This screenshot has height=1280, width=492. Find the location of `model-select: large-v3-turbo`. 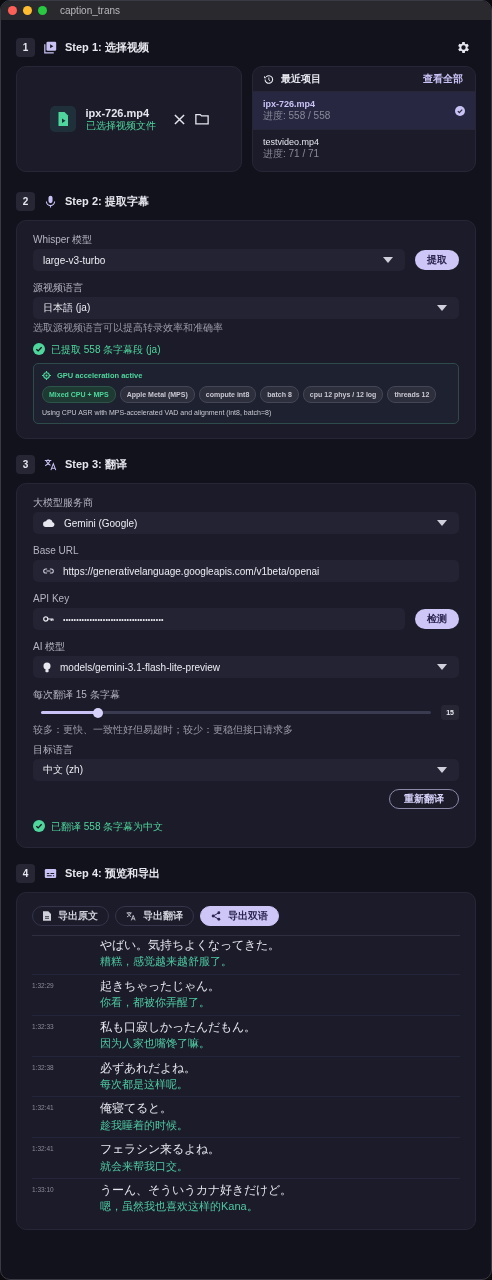

model-select: large-v3-turbo is located at coordinates (219, 260).